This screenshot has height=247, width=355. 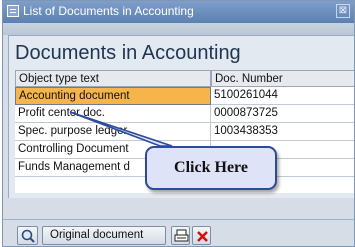 I want to click on table-row: Spec. purpose ledger 1003438353, so click(x=184, y=132).